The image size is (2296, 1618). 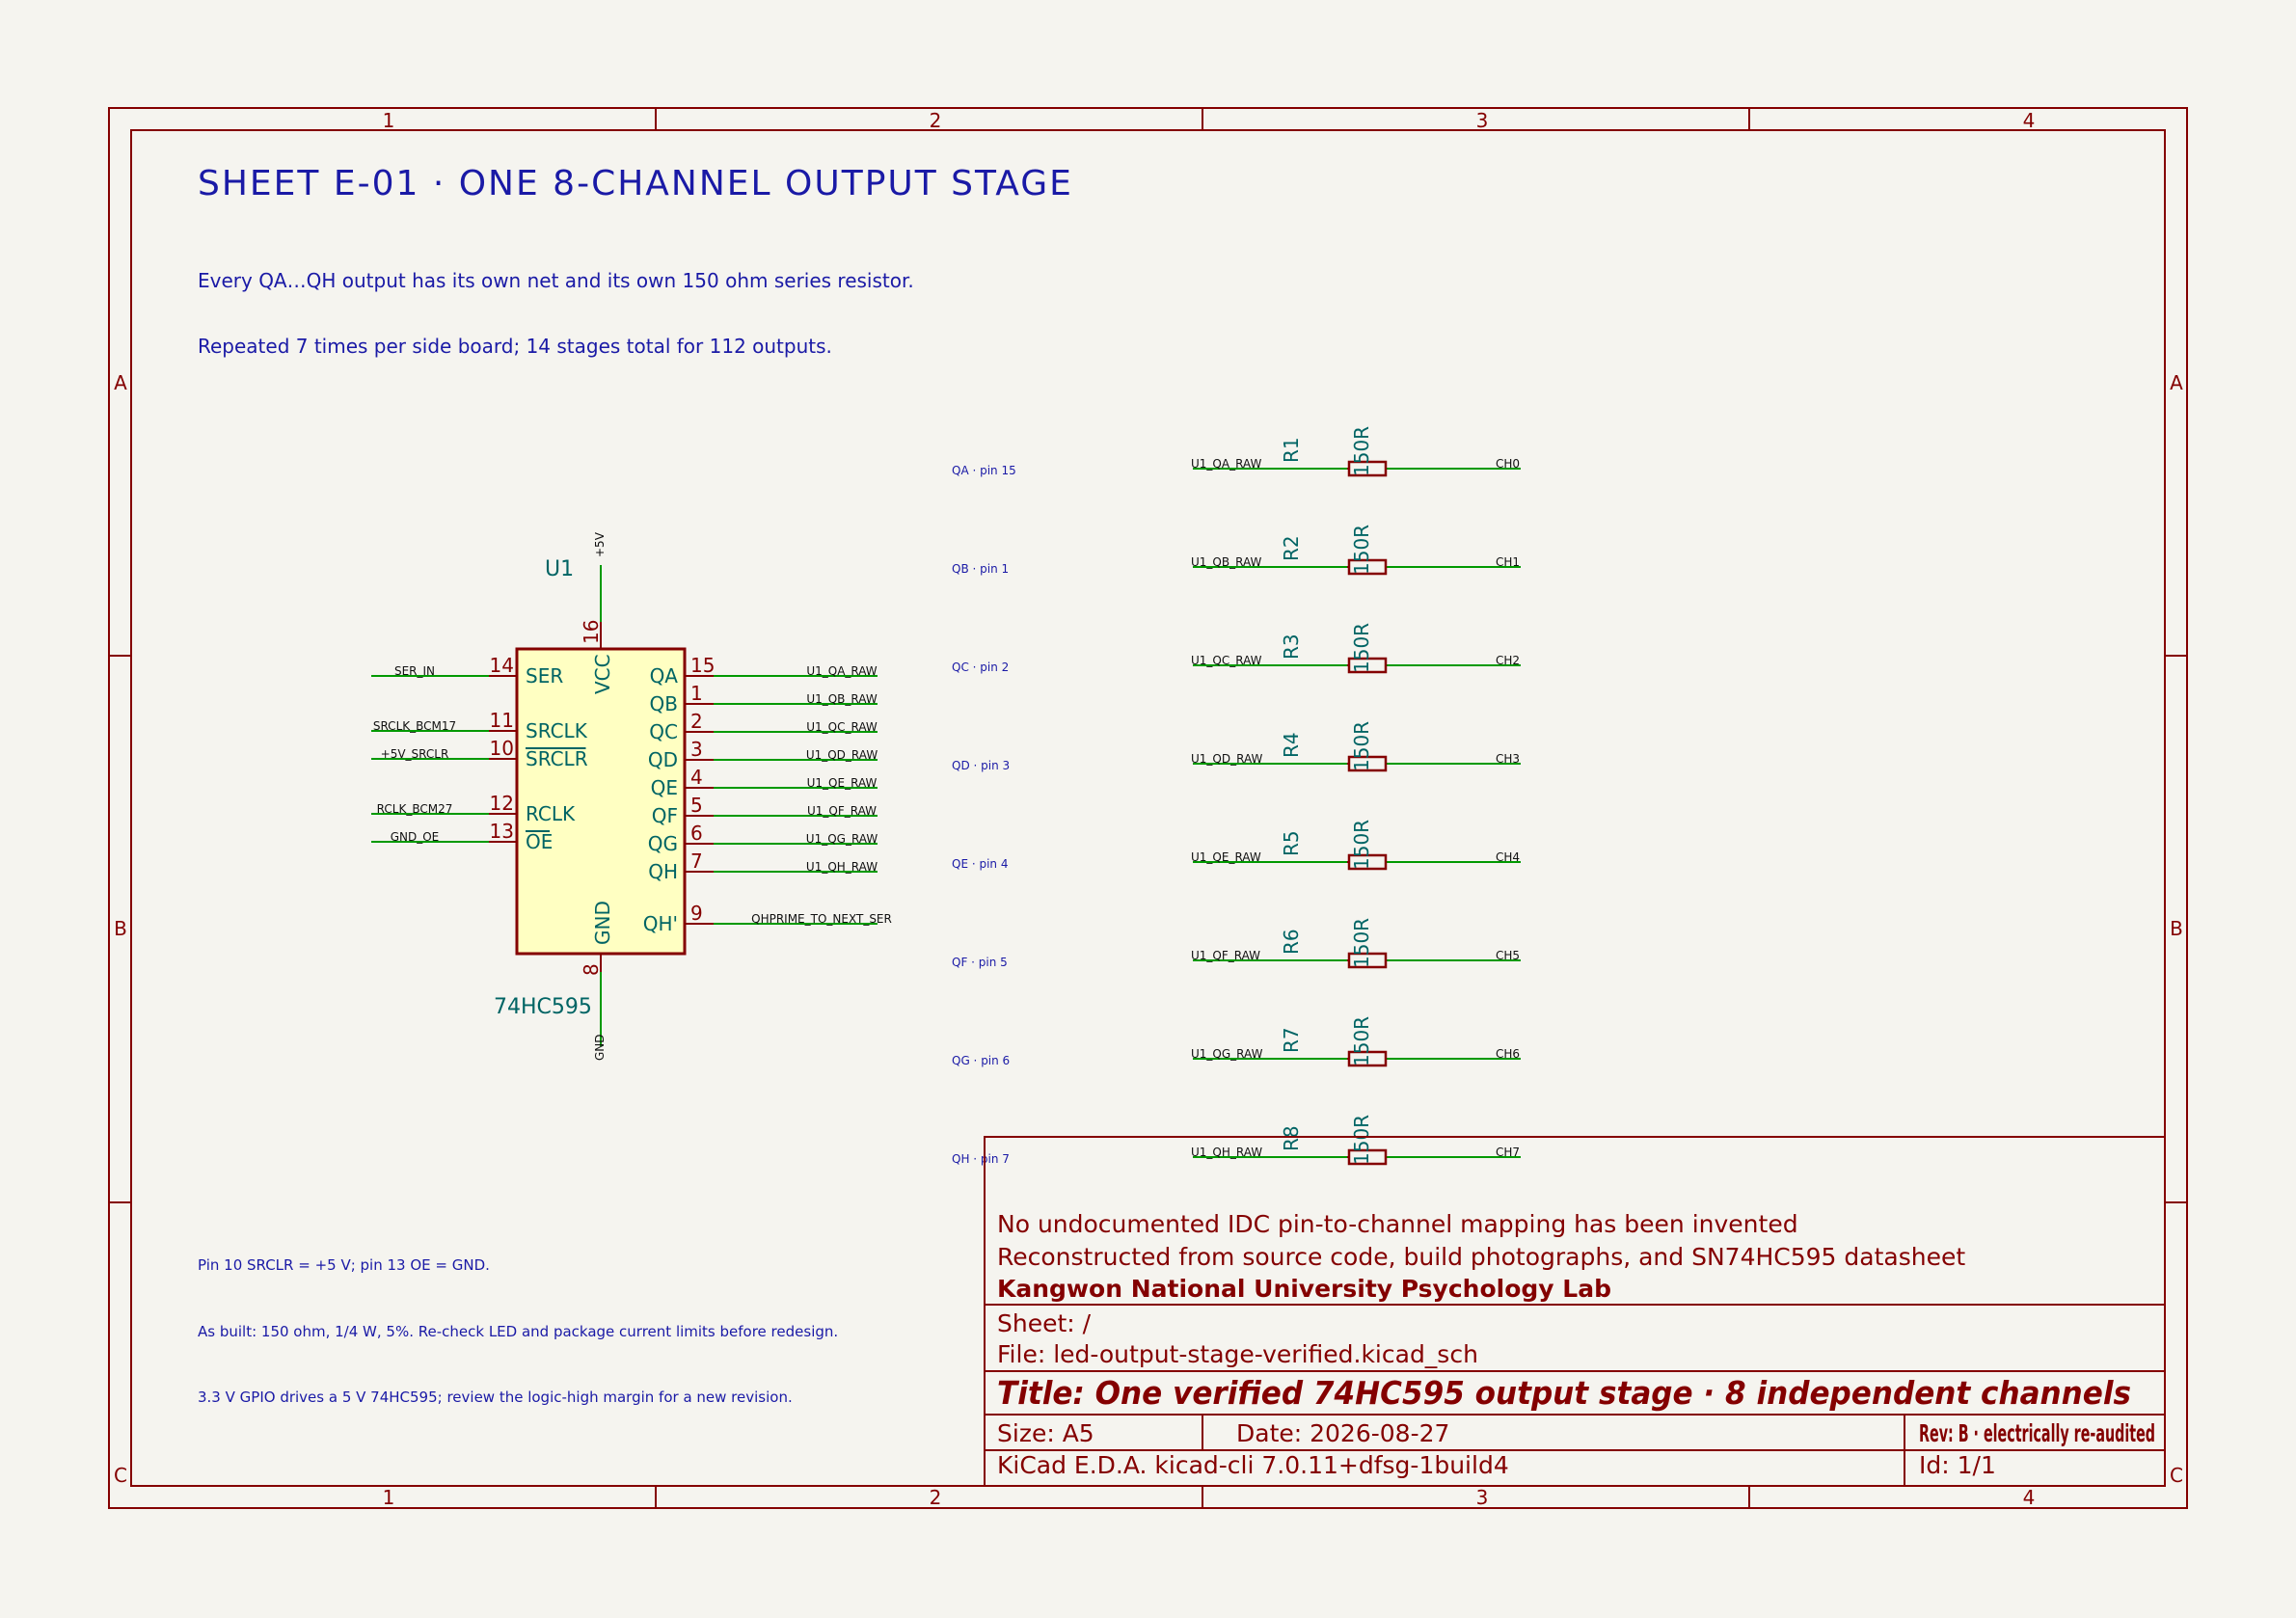 I want to click on bottom-note-1: Pin 10 SRCLR = +5 V; pin 13 OE = GND., so click(x=344, y=1265).